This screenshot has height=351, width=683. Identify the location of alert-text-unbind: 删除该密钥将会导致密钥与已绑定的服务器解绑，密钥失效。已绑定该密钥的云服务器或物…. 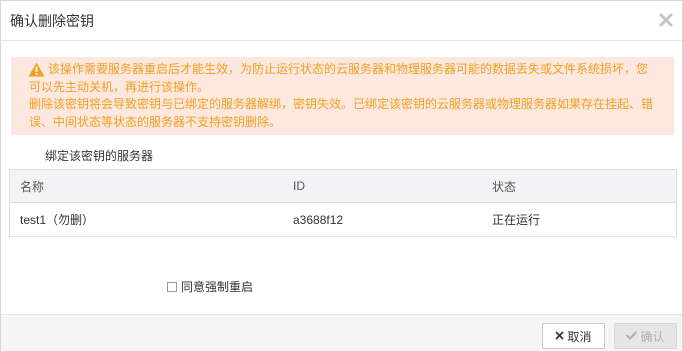
(341, 113).